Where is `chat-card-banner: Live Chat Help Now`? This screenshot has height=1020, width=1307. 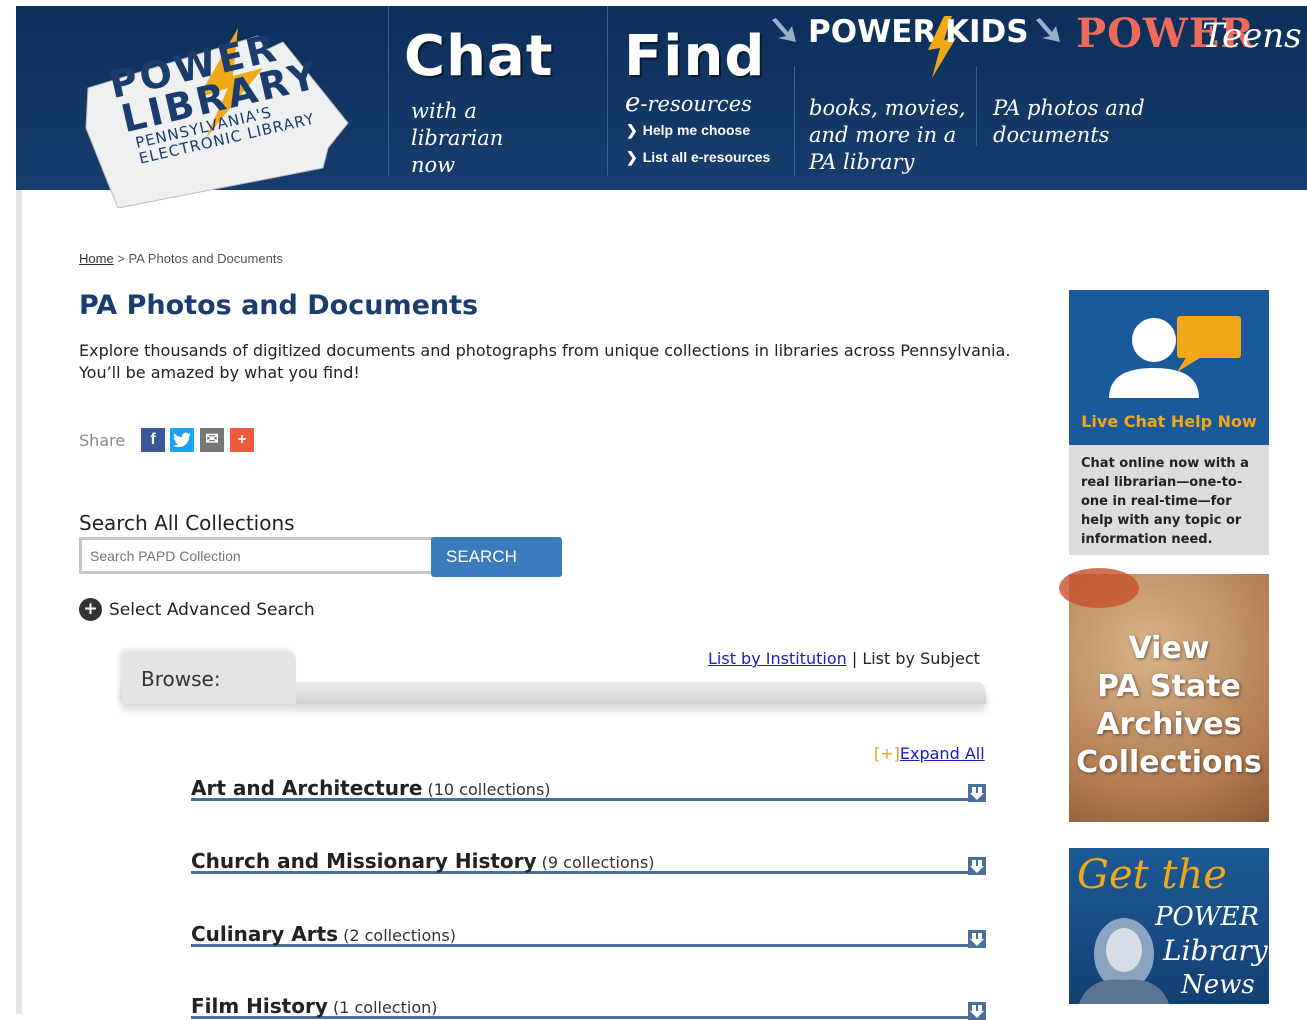
chat-card-banner: Live Chat Help Now is located at coordinates (1169, 367).